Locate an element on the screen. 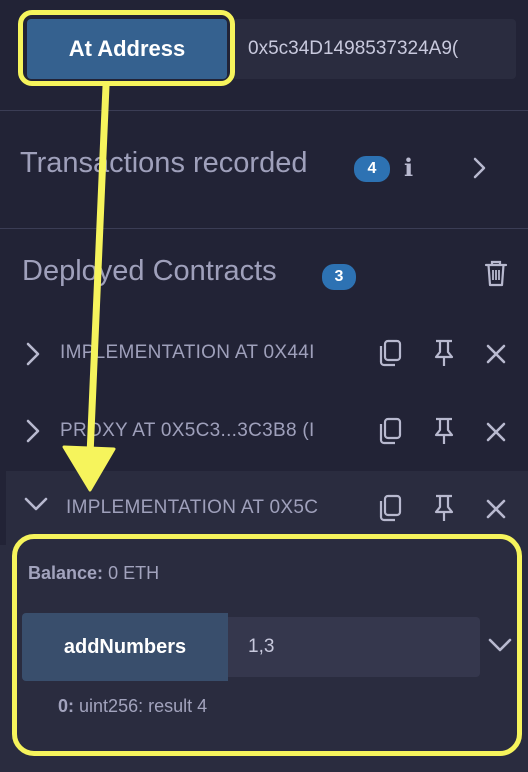 The width and height of the screenshot is (528, 772). function-result: 0: uint256: result 4 is located at coordinates (132, 706).